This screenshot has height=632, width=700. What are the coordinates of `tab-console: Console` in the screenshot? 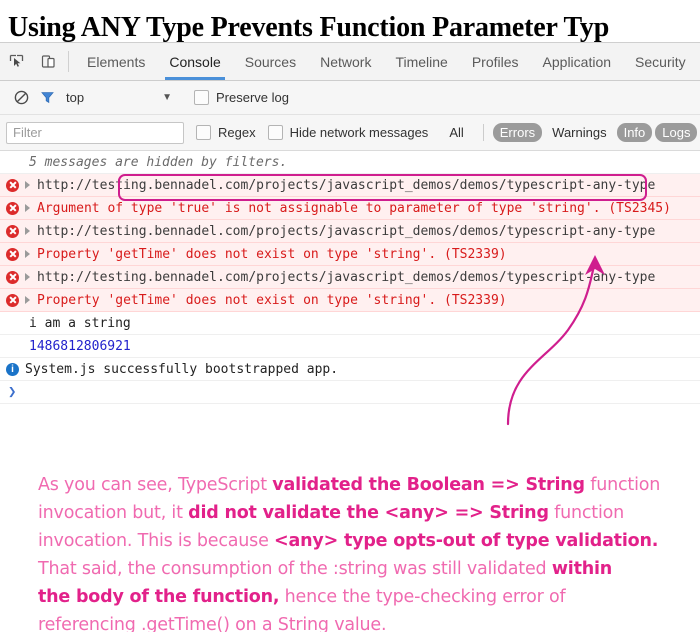 It's located at (194, 61).